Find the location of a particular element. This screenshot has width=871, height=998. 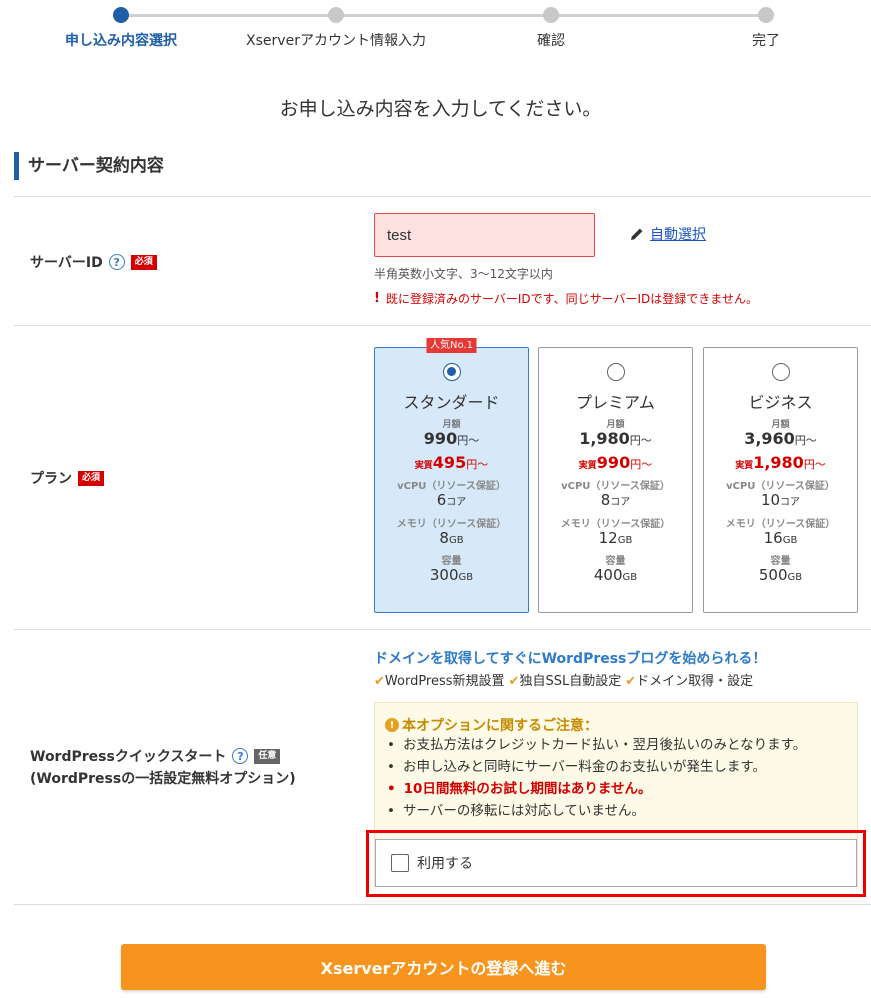

popular-tag: 人気No.1 is located at coordinates (451, 345).